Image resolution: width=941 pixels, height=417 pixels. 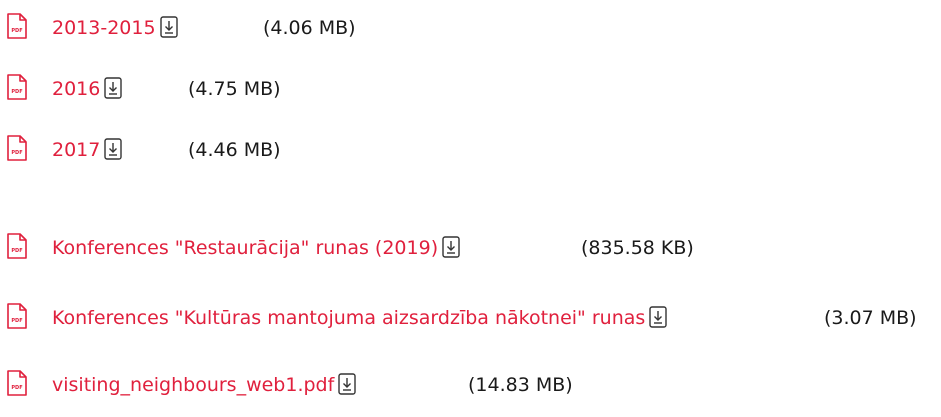 What do you see at coordinates (870, 318) in the screenshot?
I see `file-size: (3.07 MB)` at bounding box center [870, 318].